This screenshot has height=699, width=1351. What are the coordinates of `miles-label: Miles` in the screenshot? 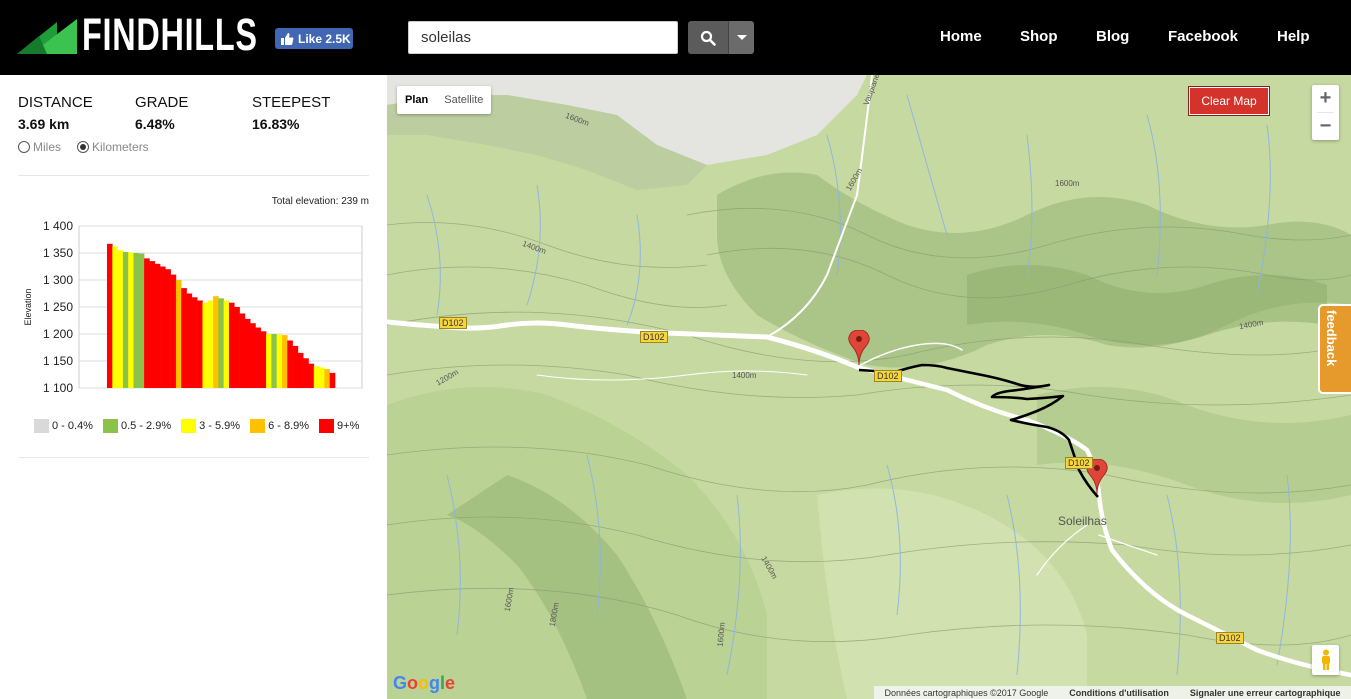 It's located at (47, 147).